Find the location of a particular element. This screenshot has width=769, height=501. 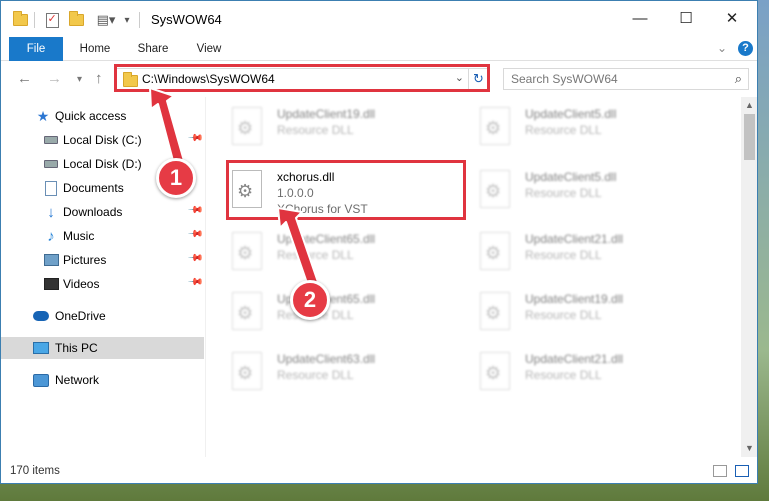

expand-ribbon-icon: ⌄ is located at coordinates (722, 48).